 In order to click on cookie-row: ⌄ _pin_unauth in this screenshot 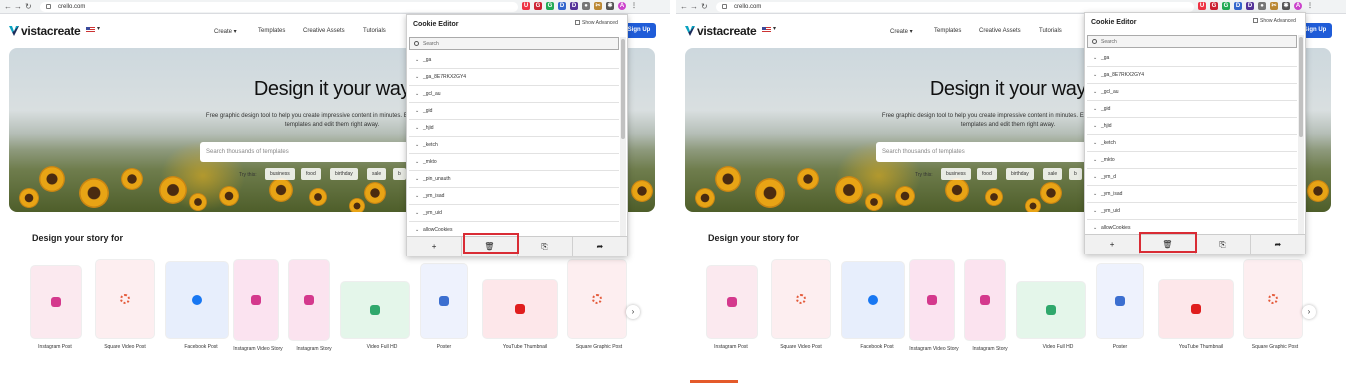, I will do `click(514, 179)`.